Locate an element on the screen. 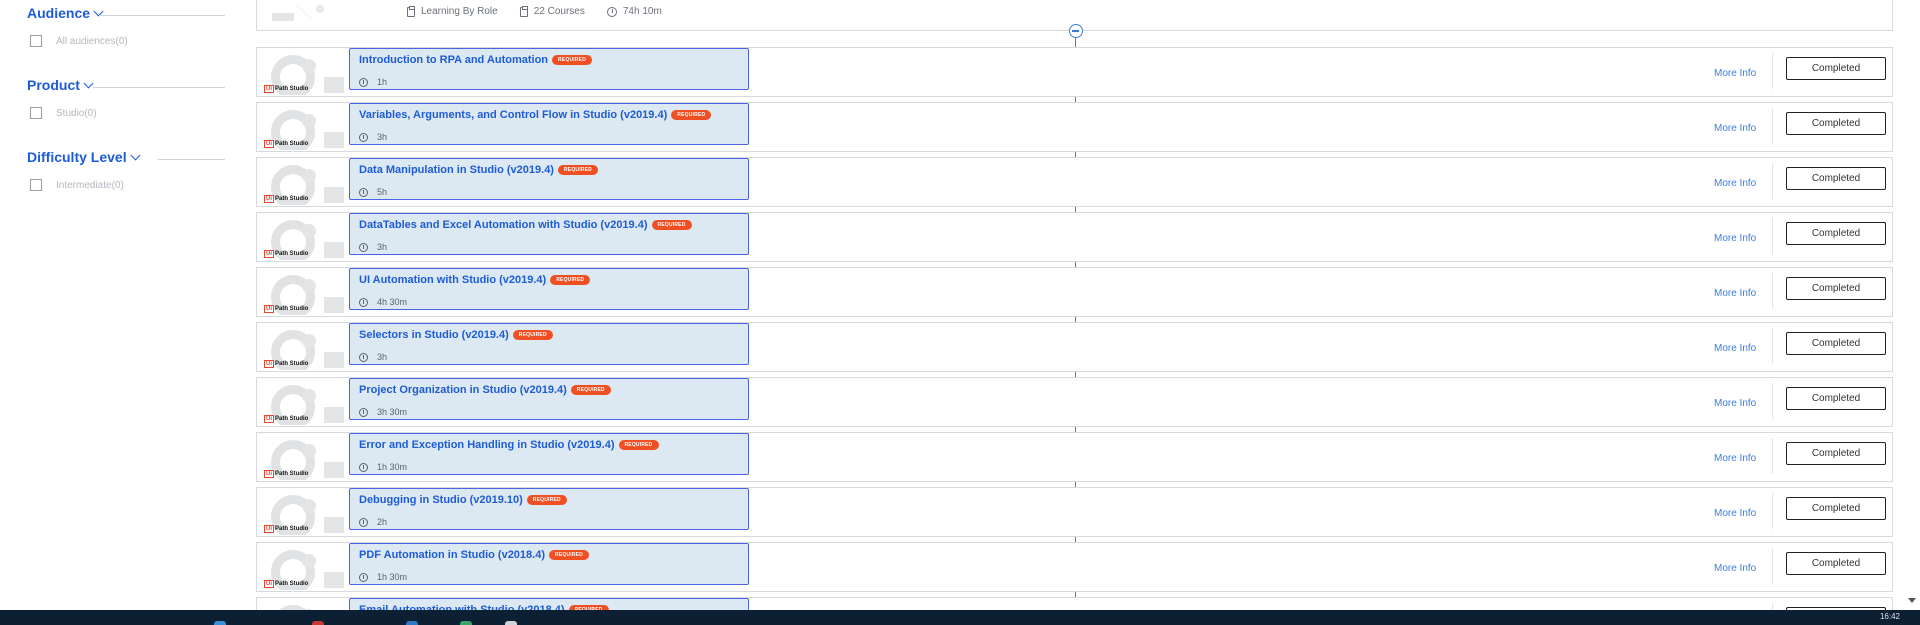 Image resolution: width=1920 pixels, height=625 pixels. filter-option-label: Intermediate(0) is located at coordinates (90, 185).